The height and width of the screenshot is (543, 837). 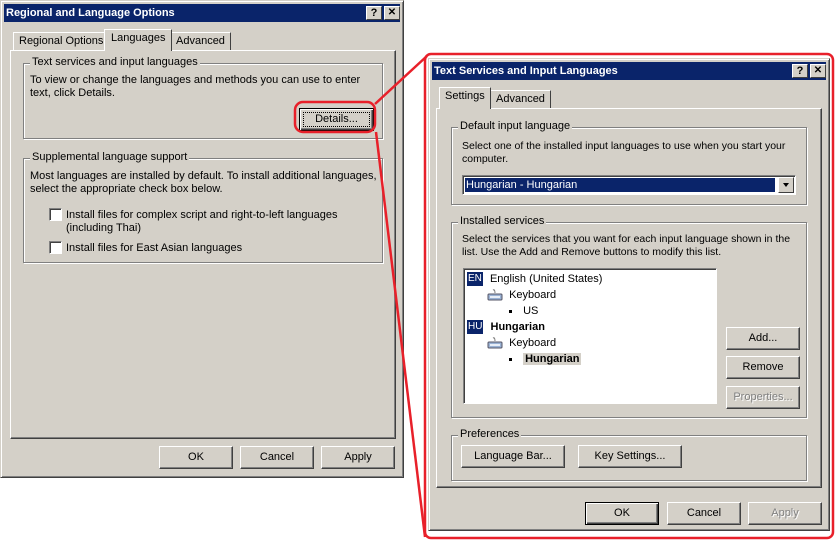 What do you see at coordinates (90, 13) in the screenshot?
I see `dialog-title: Regional and Language Options` at bounding box center [90, 13].